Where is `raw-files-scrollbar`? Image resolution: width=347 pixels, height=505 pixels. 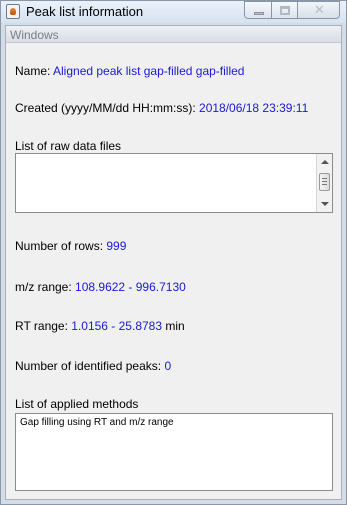
raw-files-scrollbar is located at coordinates (324, 183).